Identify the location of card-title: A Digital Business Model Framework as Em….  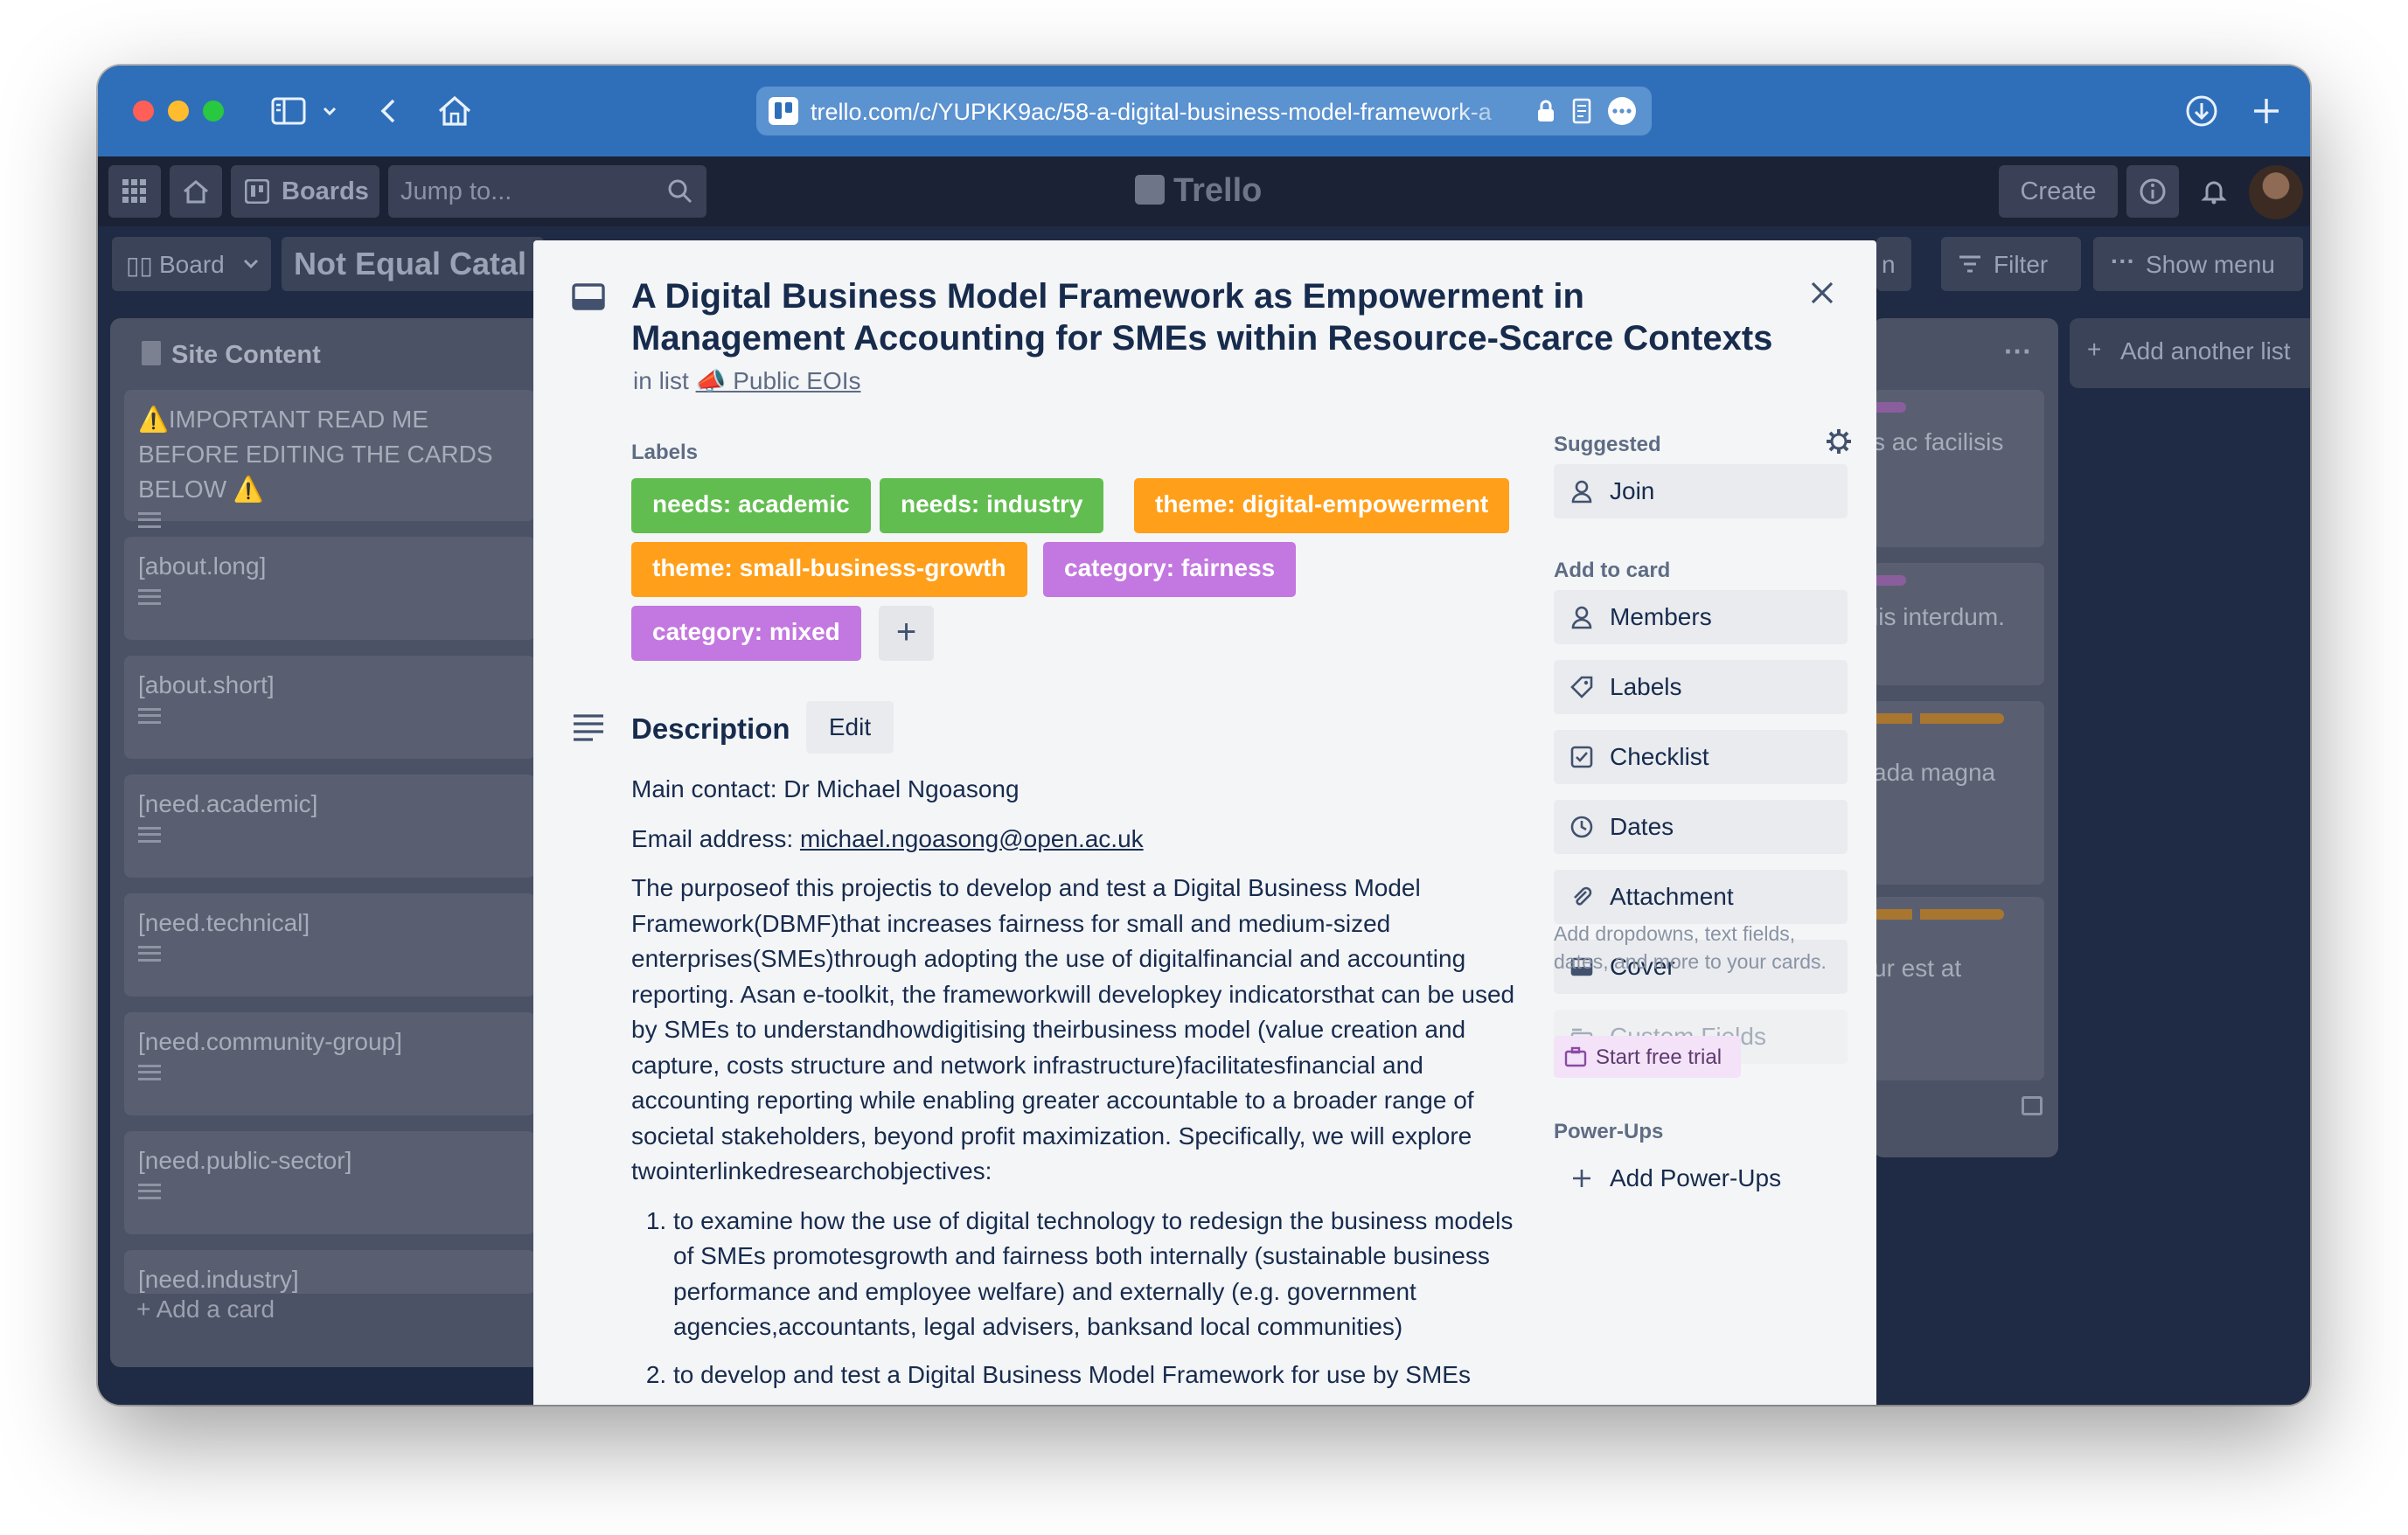
(1208, 317).